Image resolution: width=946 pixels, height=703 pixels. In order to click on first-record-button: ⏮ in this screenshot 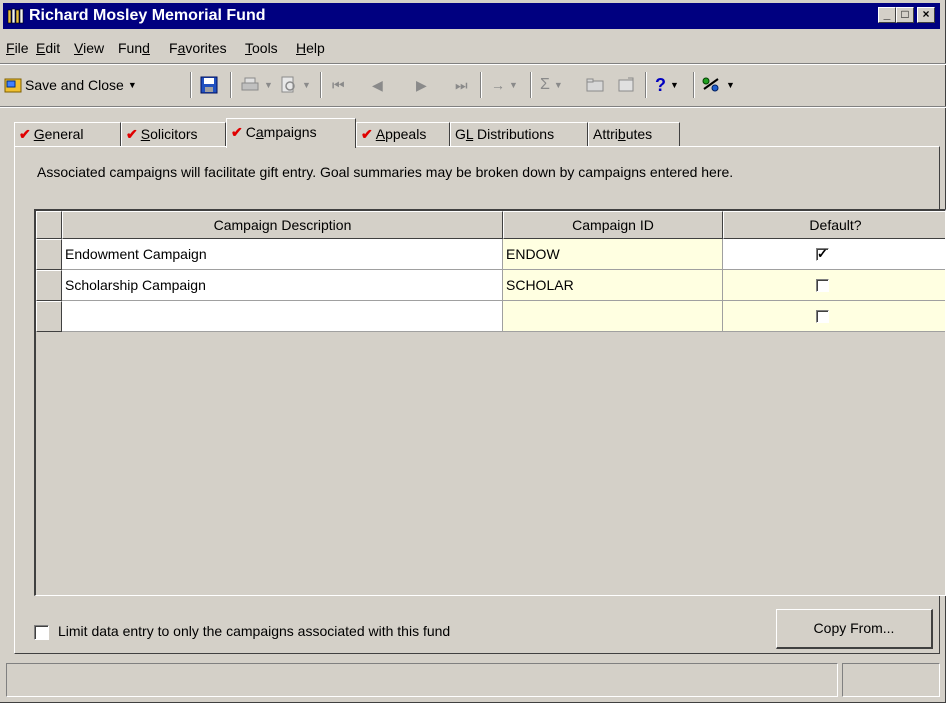, I will do `click(338, 85)`.